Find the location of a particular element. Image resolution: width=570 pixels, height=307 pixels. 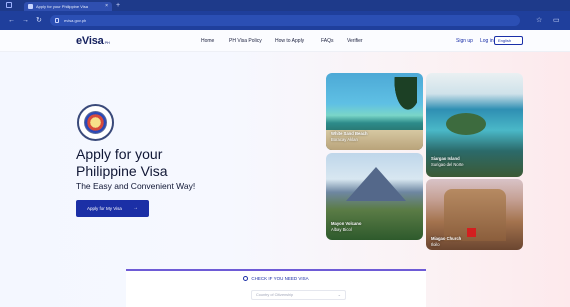

country-citizenship-select: Country of Citizenship ⌄ is located at coordinates (298, 295).